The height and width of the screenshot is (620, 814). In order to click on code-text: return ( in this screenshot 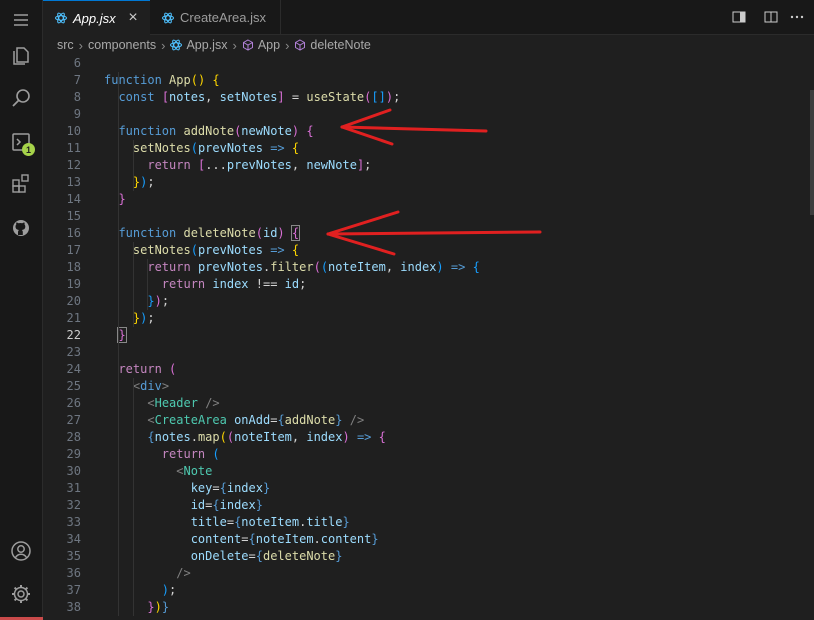, I will do `click(147, 369)`.